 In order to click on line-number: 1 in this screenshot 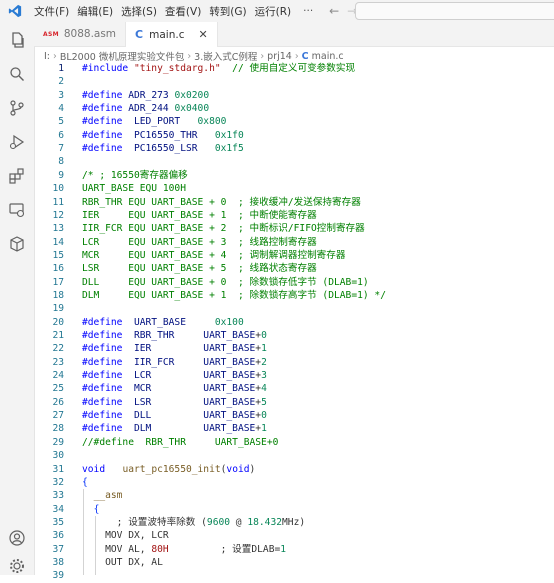, I will do `click(49, 68)`.